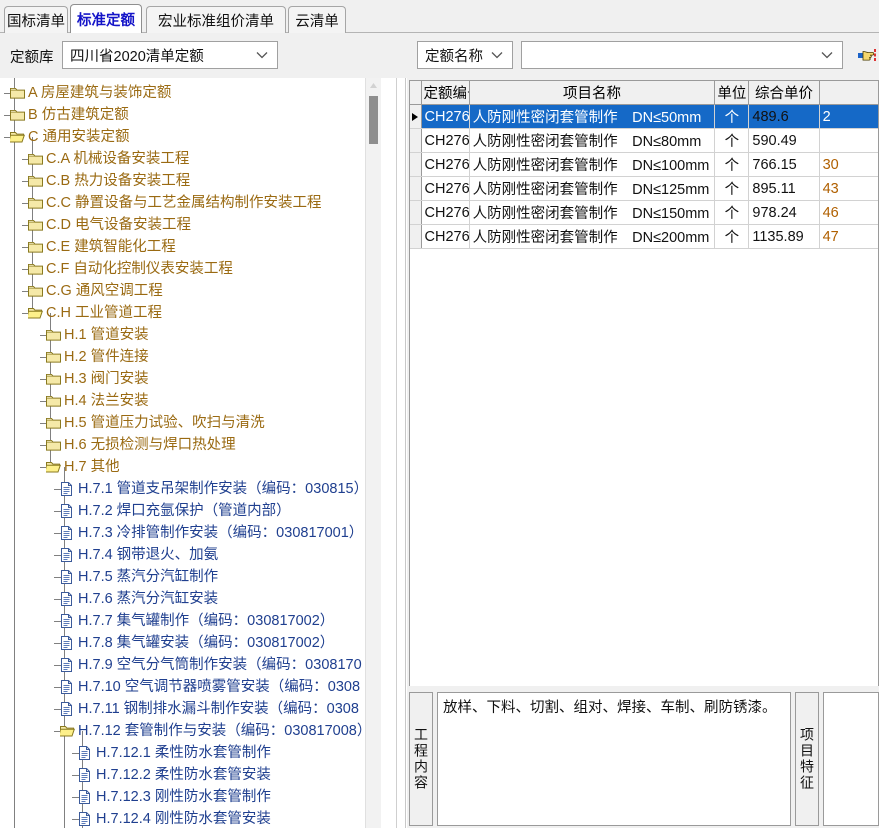 The width and height of the screenshot is (879, 828). What do you see at coordinates (175, 203) in the screenshot?
I see `tree-node: C.C 静置设备与工艺金属结构制作安装工程` at bounding box center [175, 203].